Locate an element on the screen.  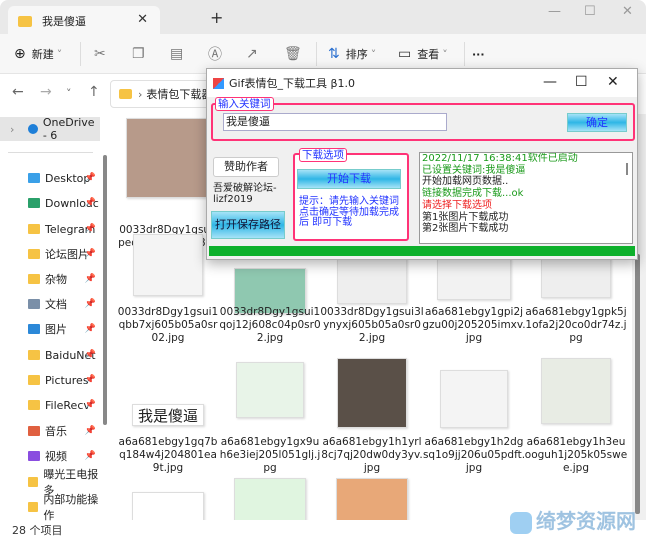
file-item: 0033dr8Dgy1gsuhpeou37j60c80c8wfc02.jpg is located at coordinates (168, 190).